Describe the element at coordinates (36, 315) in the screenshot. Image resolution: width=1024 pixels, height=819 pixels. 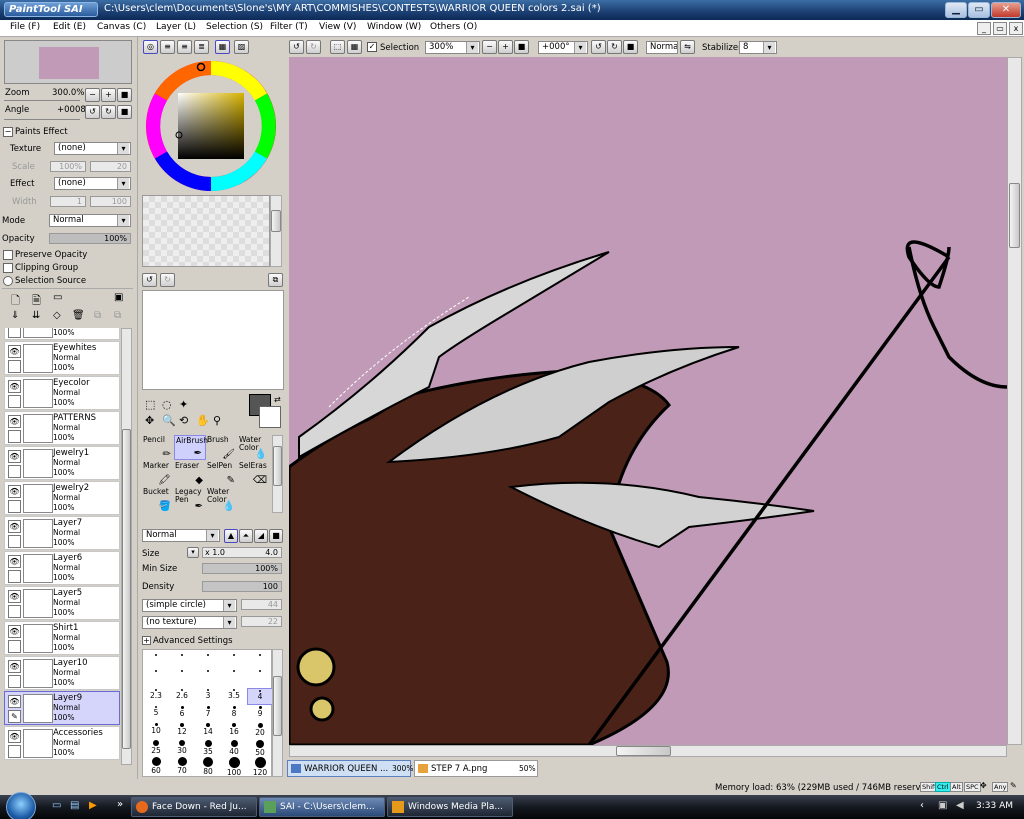
I see `merge-down-icon: ⇊` at that location.